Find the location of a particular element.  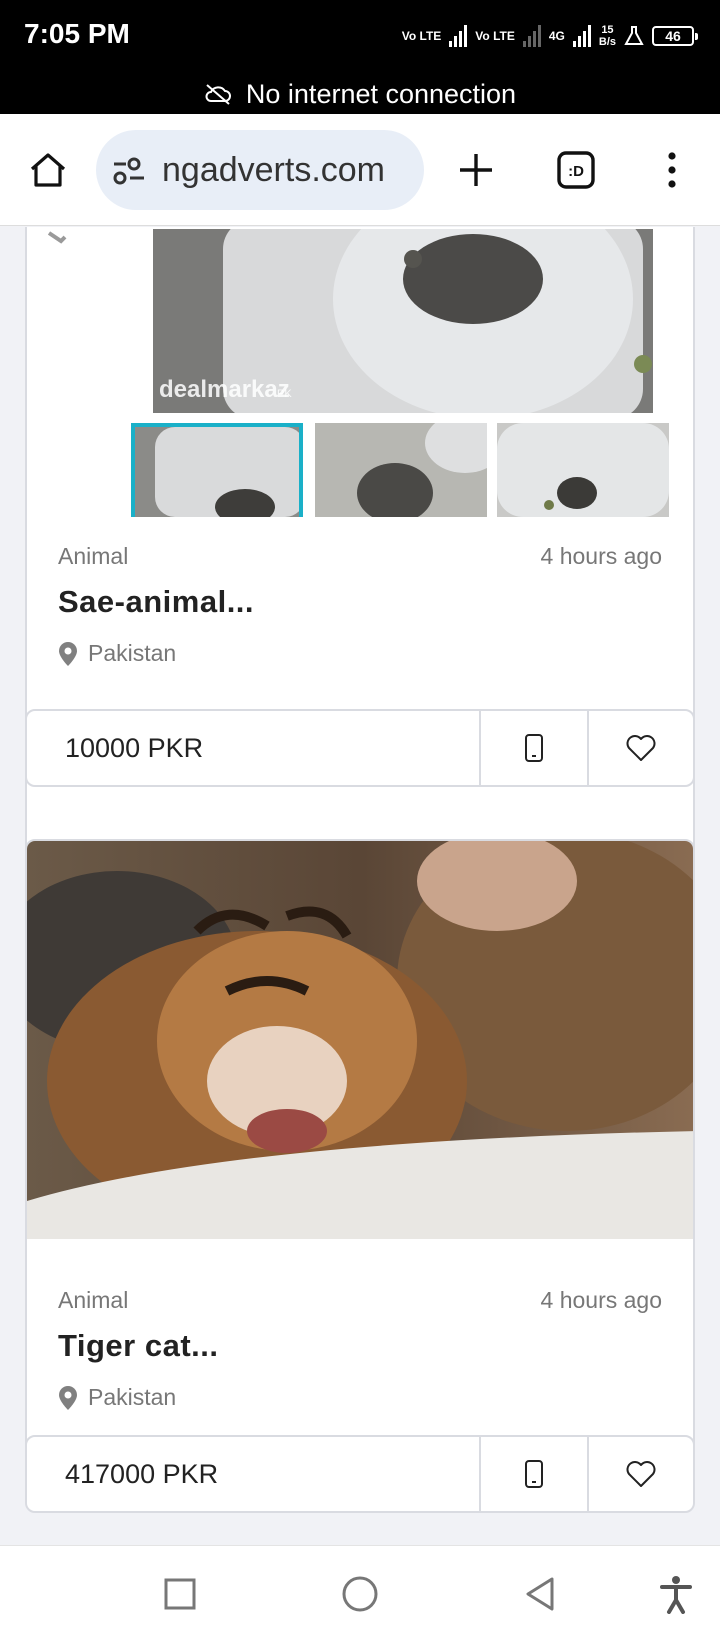

offline-text: No internet connection is located at coordinates (381, 93).